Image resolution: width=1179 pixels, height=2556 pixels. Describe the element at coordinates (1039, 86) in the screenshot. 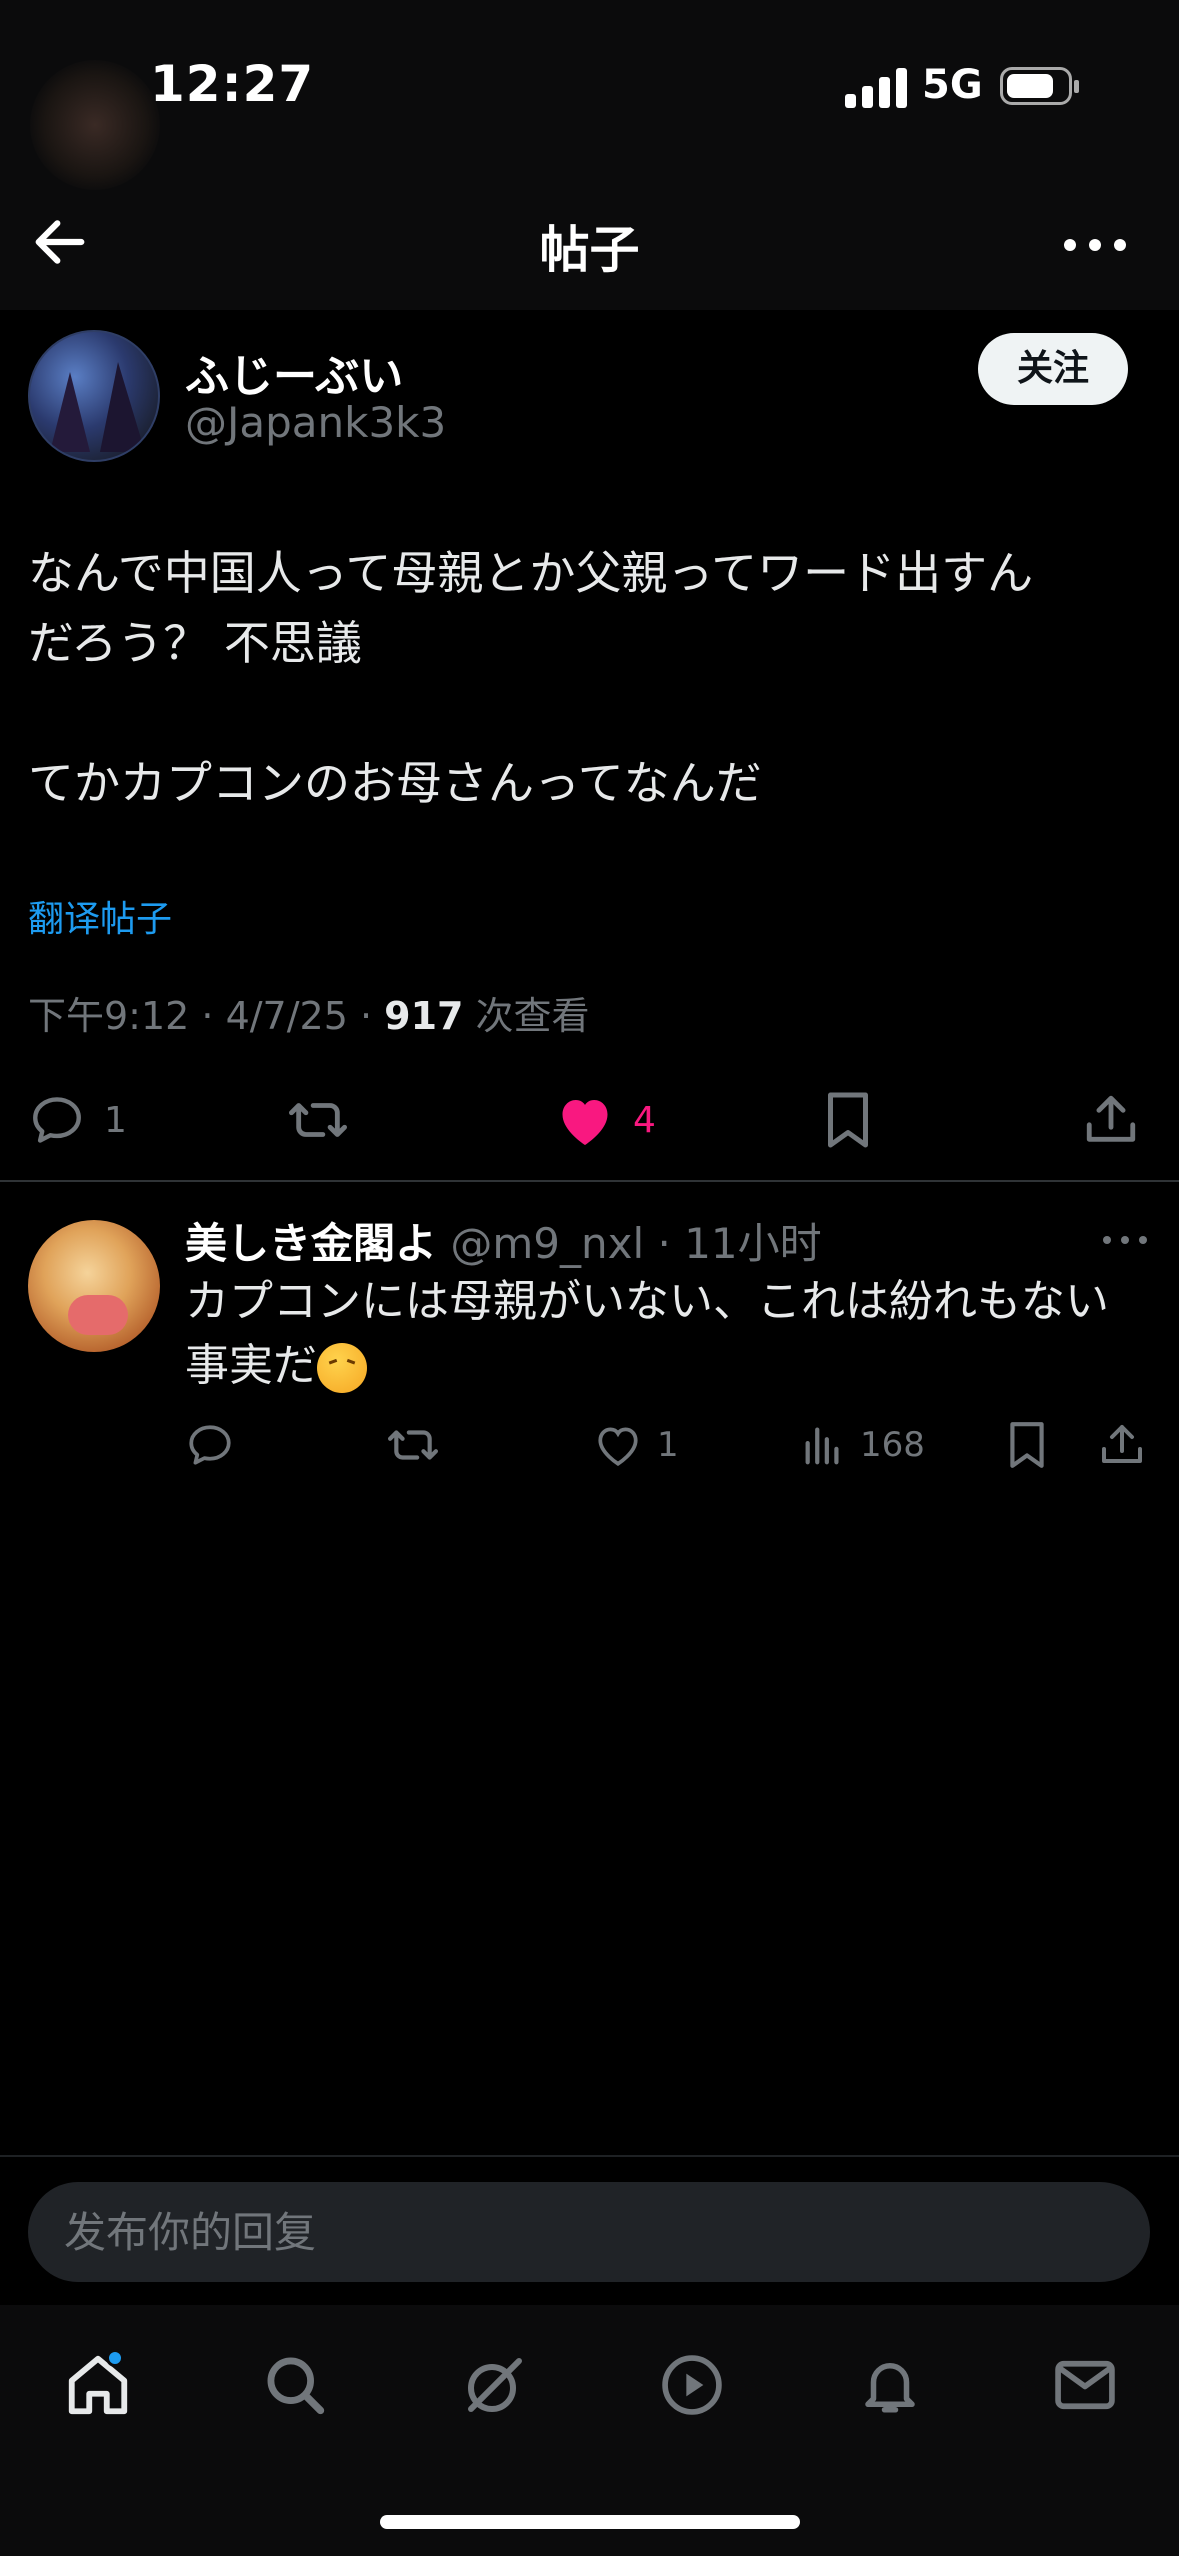

I see `battery-icon` at that location.